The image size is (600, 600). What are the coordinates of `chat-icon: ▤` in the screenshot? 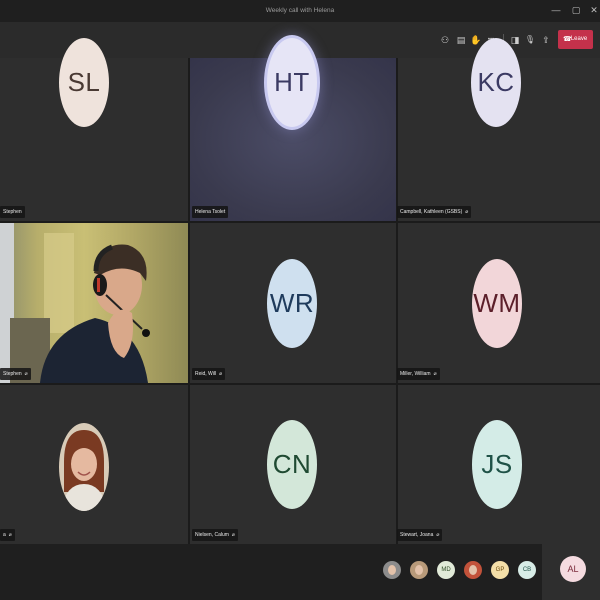 It's located at (461, 40).